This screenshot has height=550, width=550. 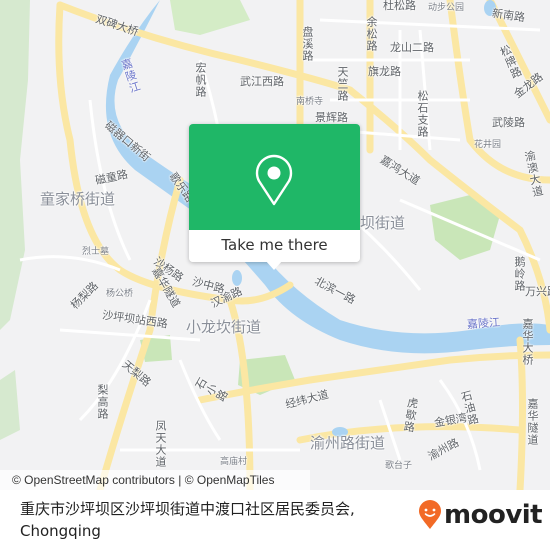 I want to click on district-label: 小龙坎街道, so click(x=224, y=327).